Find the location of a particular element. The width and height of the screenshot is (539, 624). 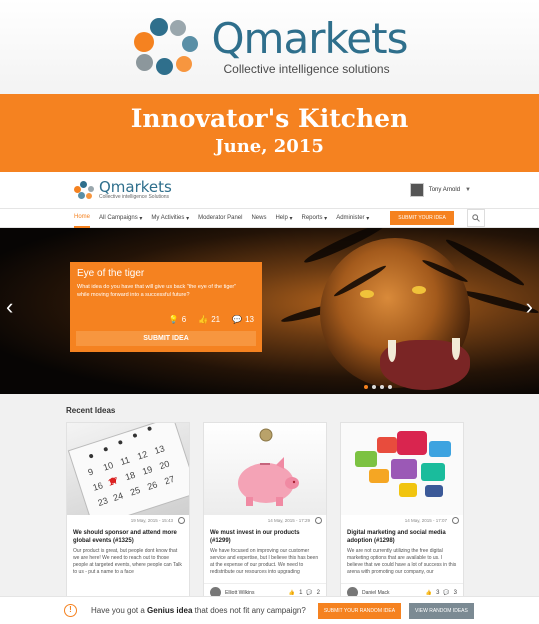

nav-administer-label: Administer is located at coordinates (350, 218).